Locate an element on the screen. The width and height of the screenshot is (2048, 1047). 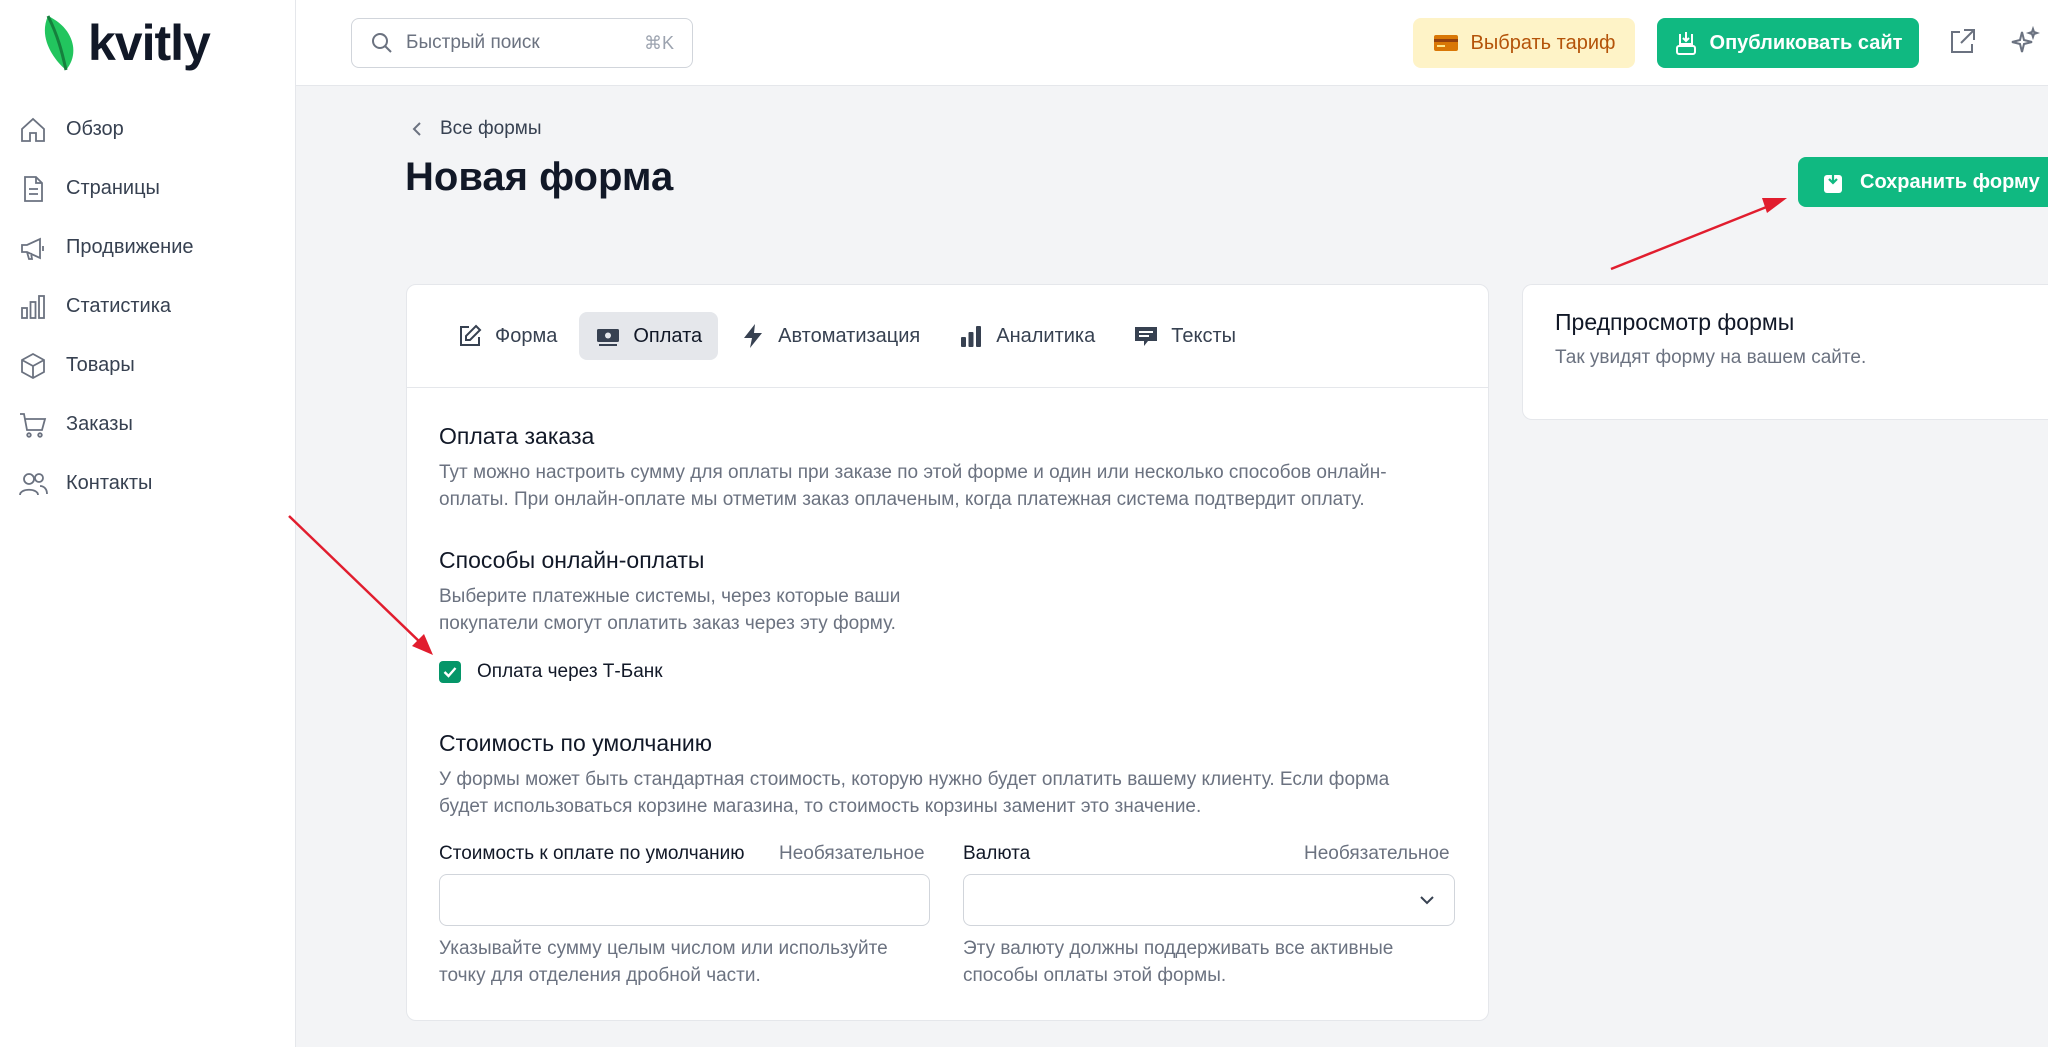
chevron-left-icon is located at coordinates (416, 129).